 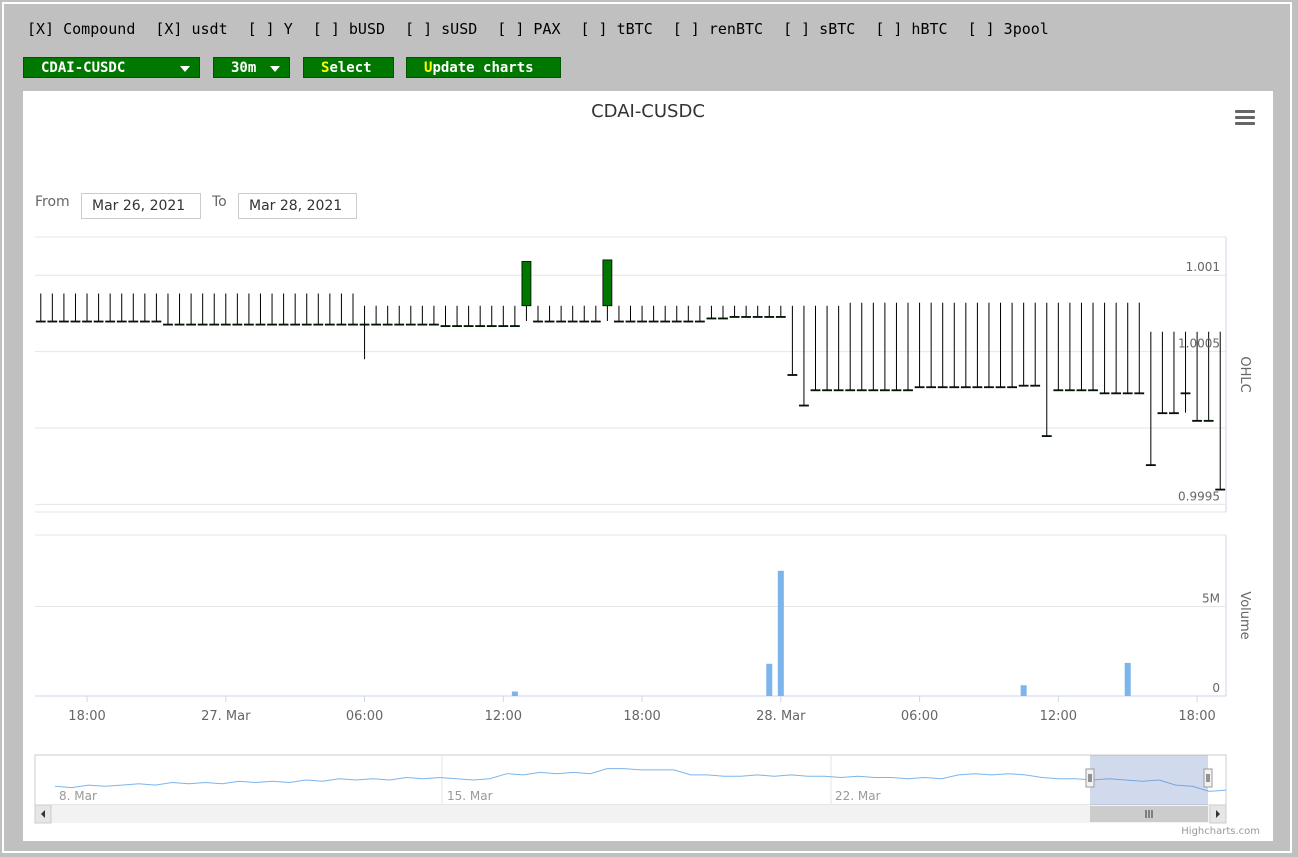 I want to click on navigator-label: 22. Mar, so click(x=858, y=796).